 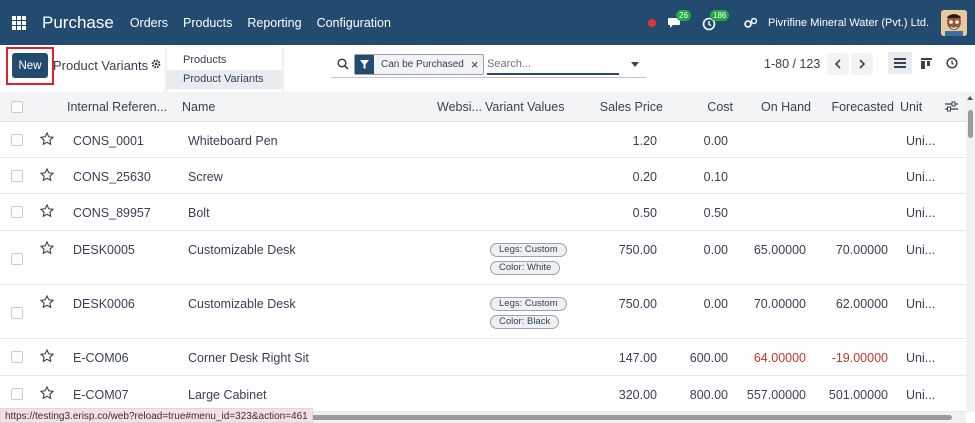 I want to click on cell-sales-price: 1.20, so click(x=644, y=141).